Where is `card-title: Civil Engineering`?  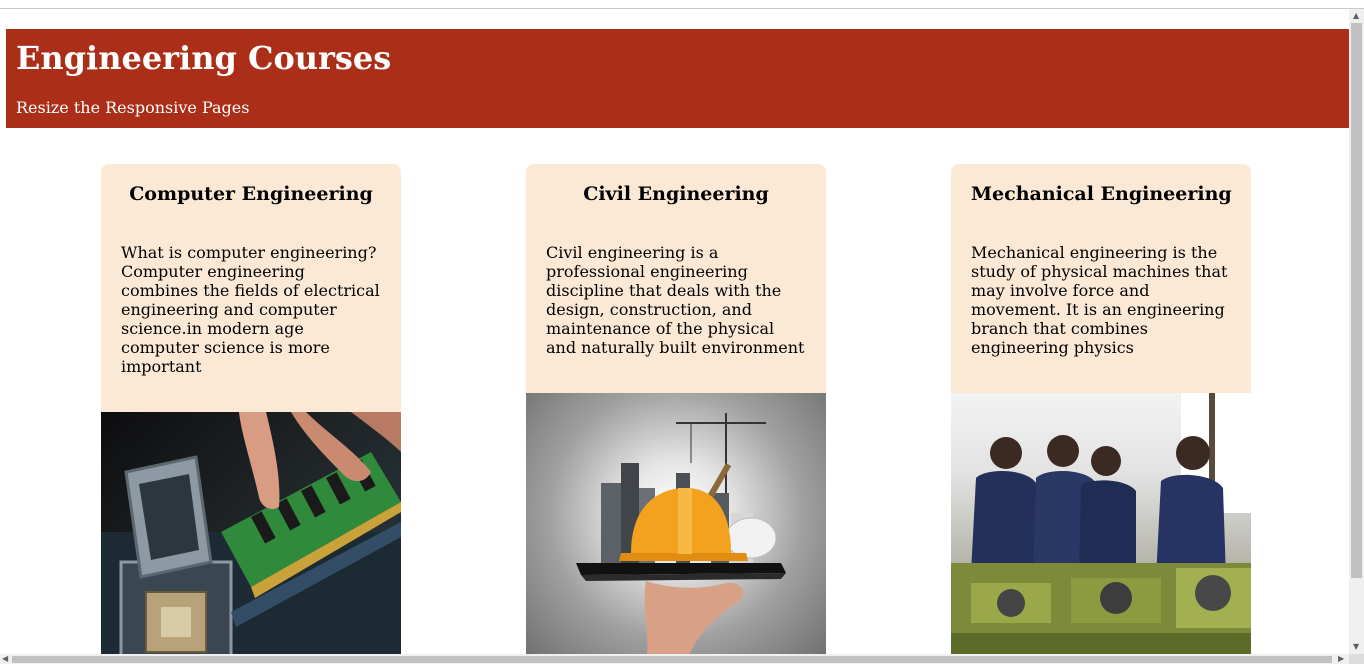 card-title: Civil Engineering is located at coordinates (676, 194).